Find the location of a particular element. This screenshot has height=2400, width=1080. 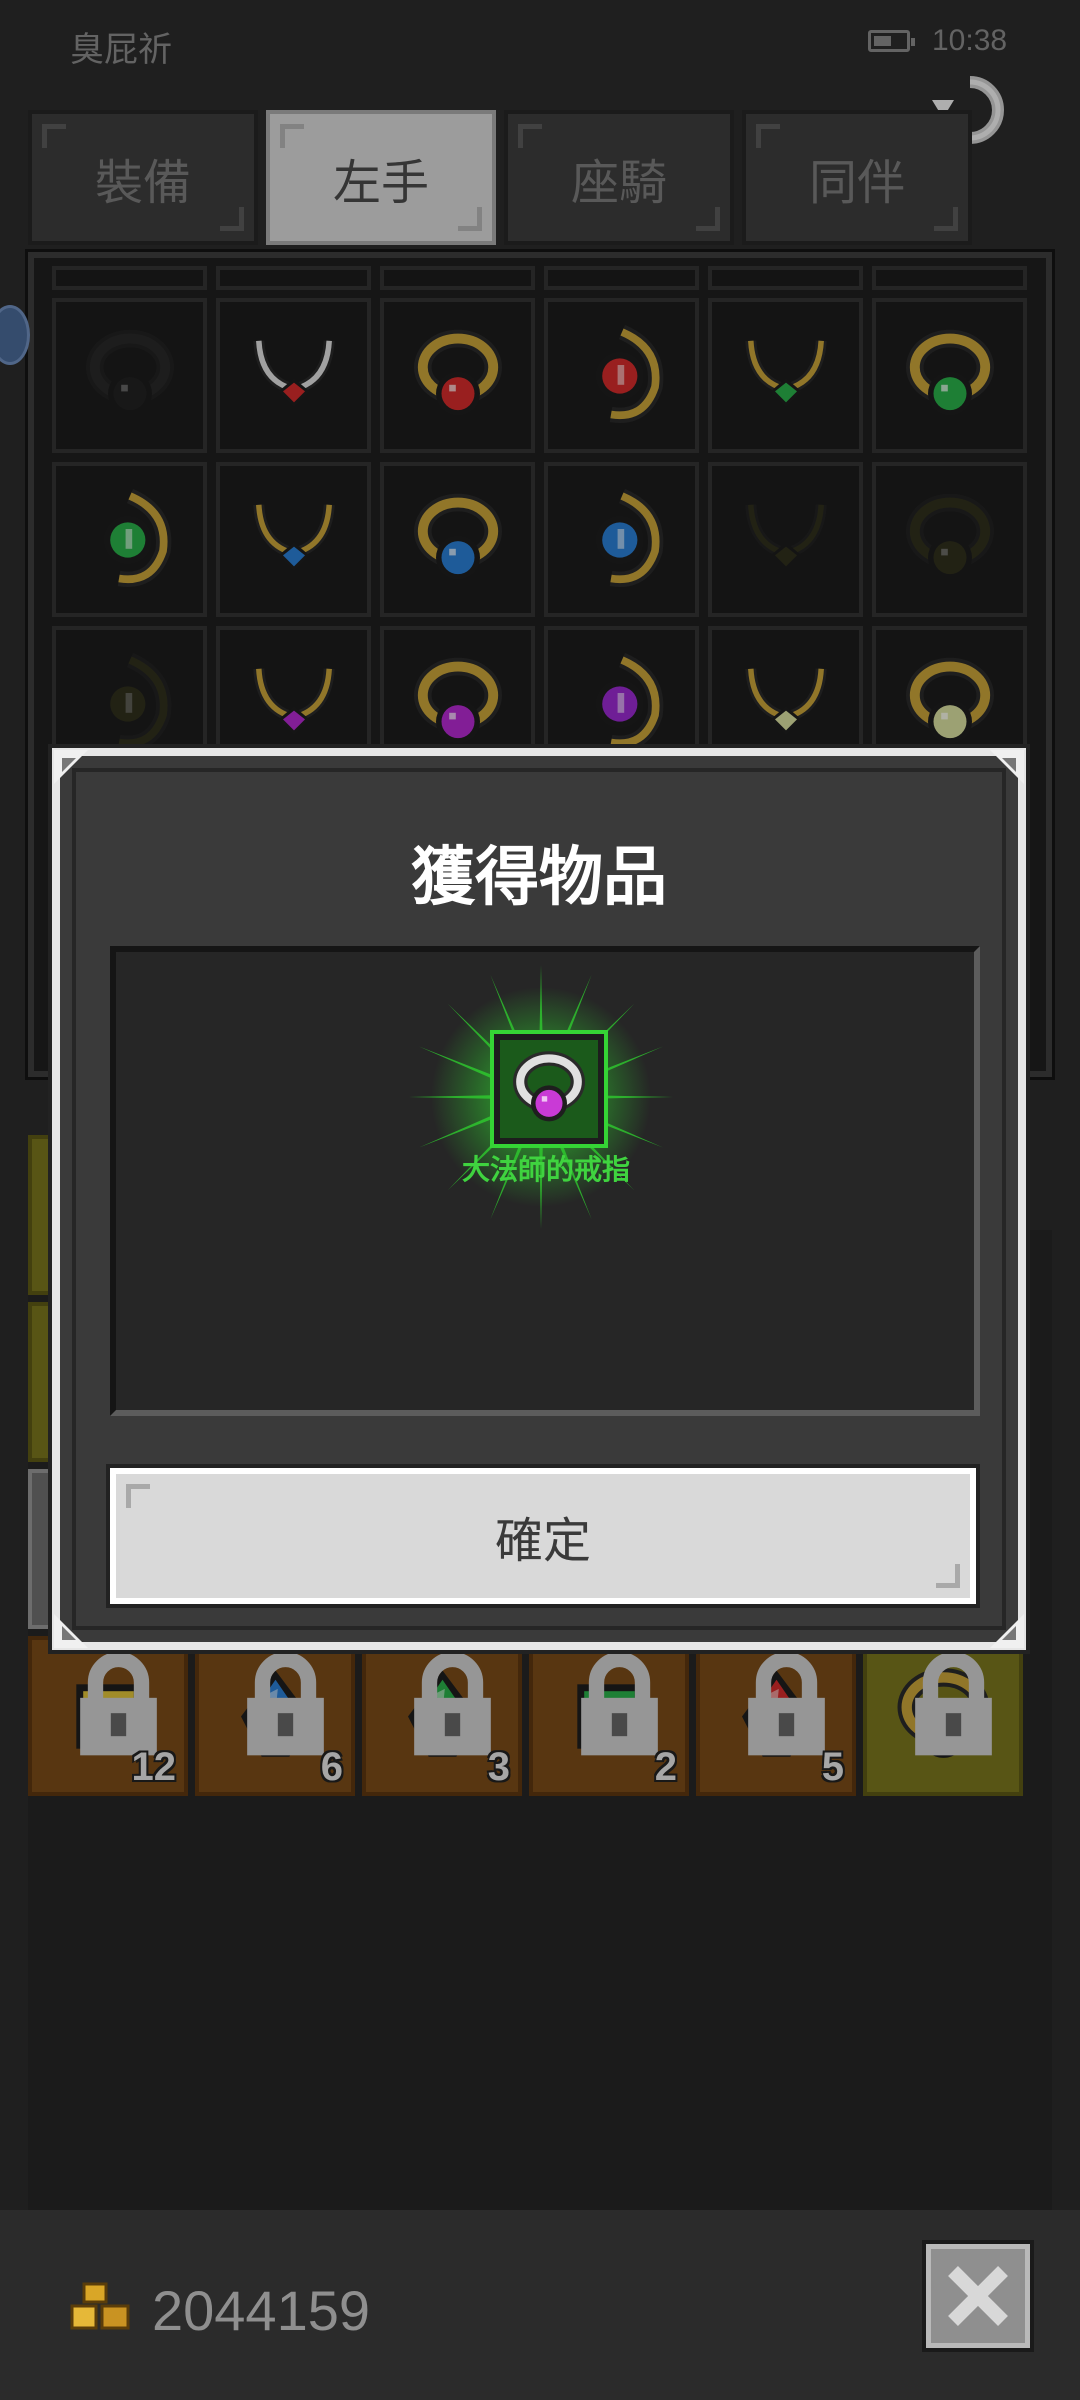

gold-amount: 2044159 is located at coordinates (261, 2310).